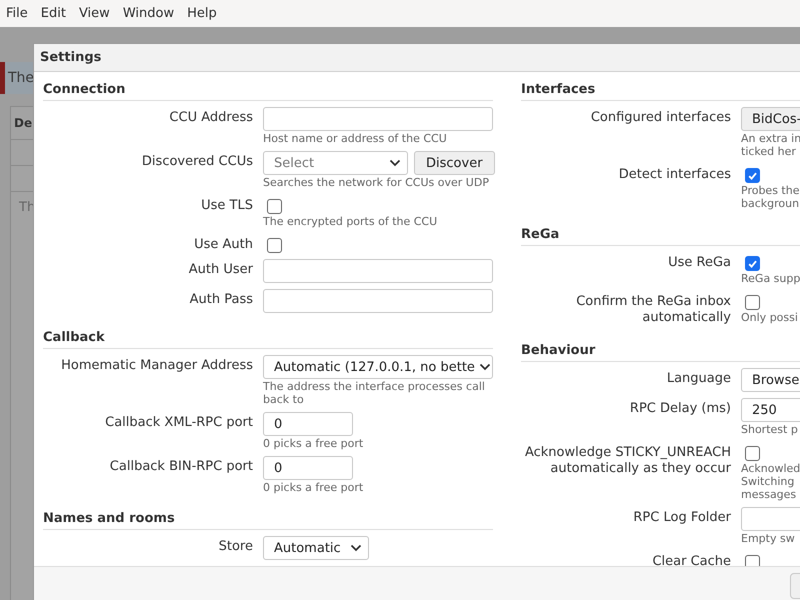  What do you see at coordinates (59, 13) in the screenshot?
I see `menu-item: Edit` at bounding box center [59, 13].